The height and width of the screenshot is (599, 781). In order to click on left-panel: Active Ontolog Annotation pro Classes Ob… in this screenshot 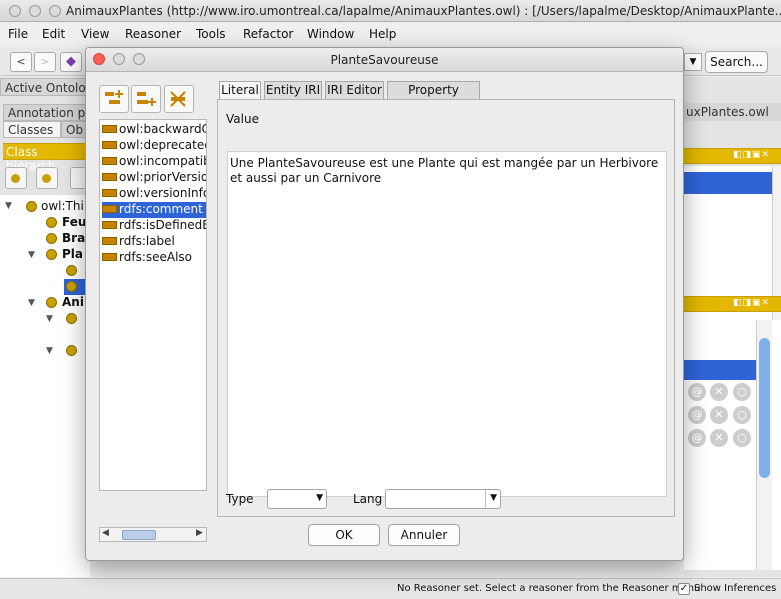, I will do `click(48, 327)`.